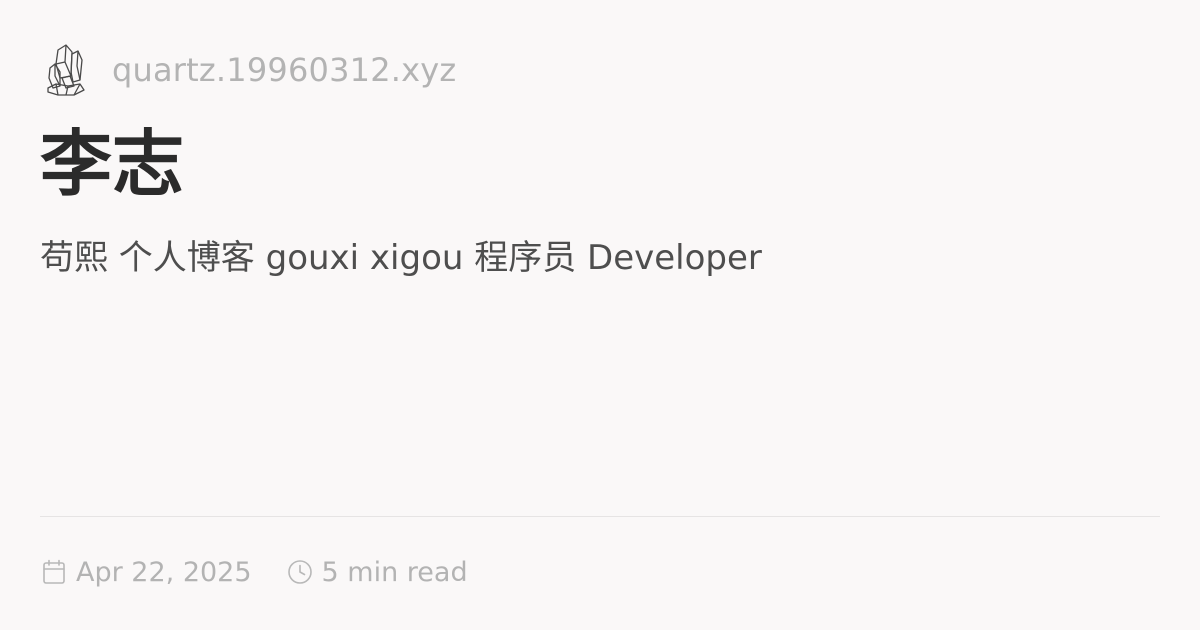  I want to click on publish-date: Apr 22, 2025, so click(146, 572).